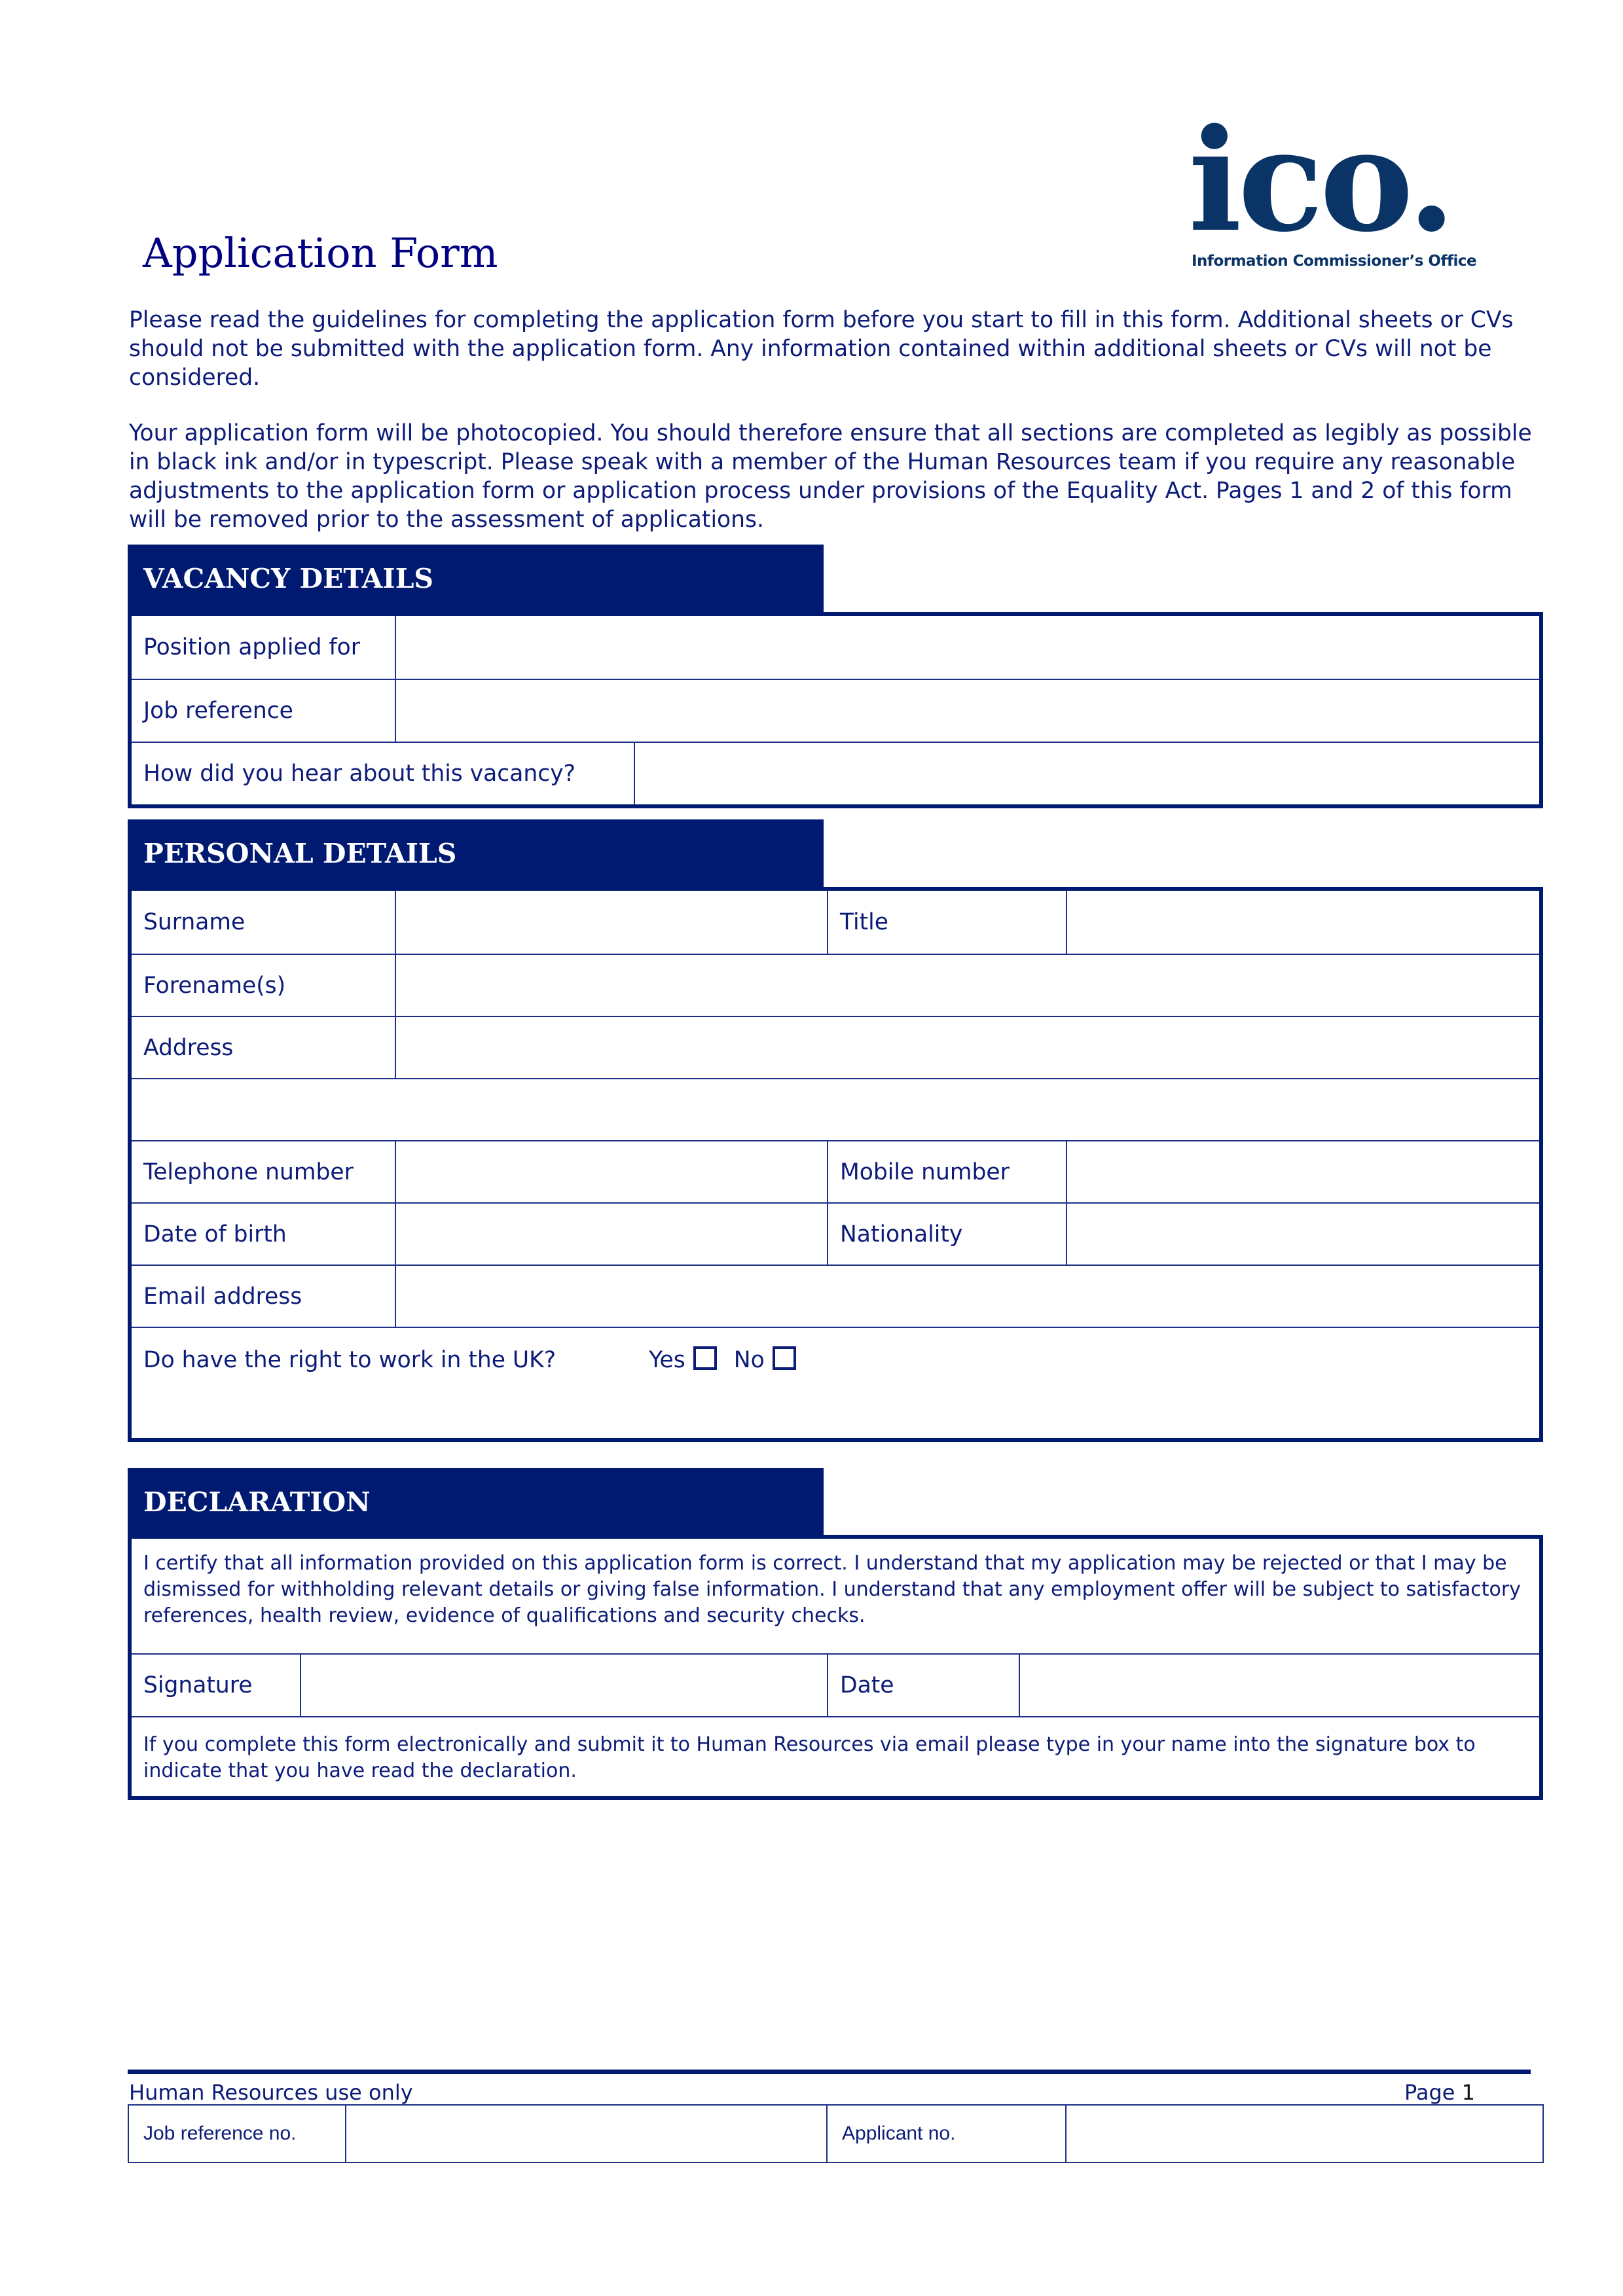 Image resolution: width=1623 pixels, height=2296 pixels. I want to click on page-number-label: Page, so click(1429, 2092).